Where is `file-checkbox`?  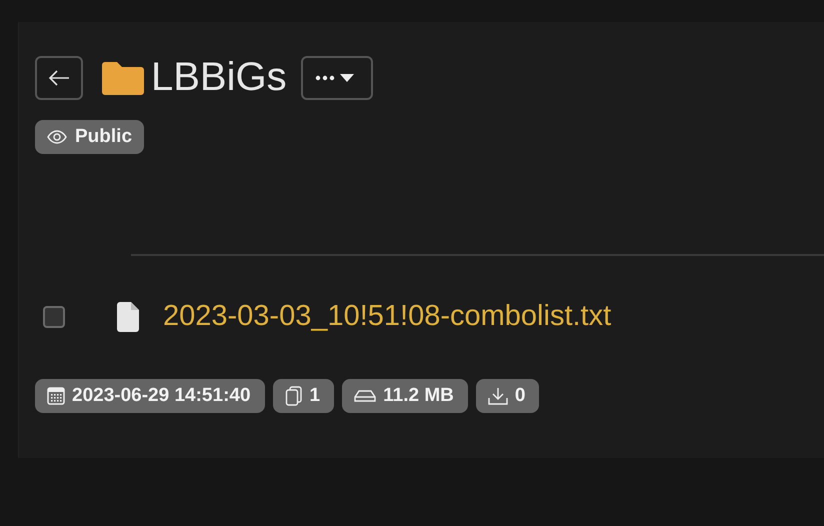
file-checkbox is located at coordinates (54, 317).